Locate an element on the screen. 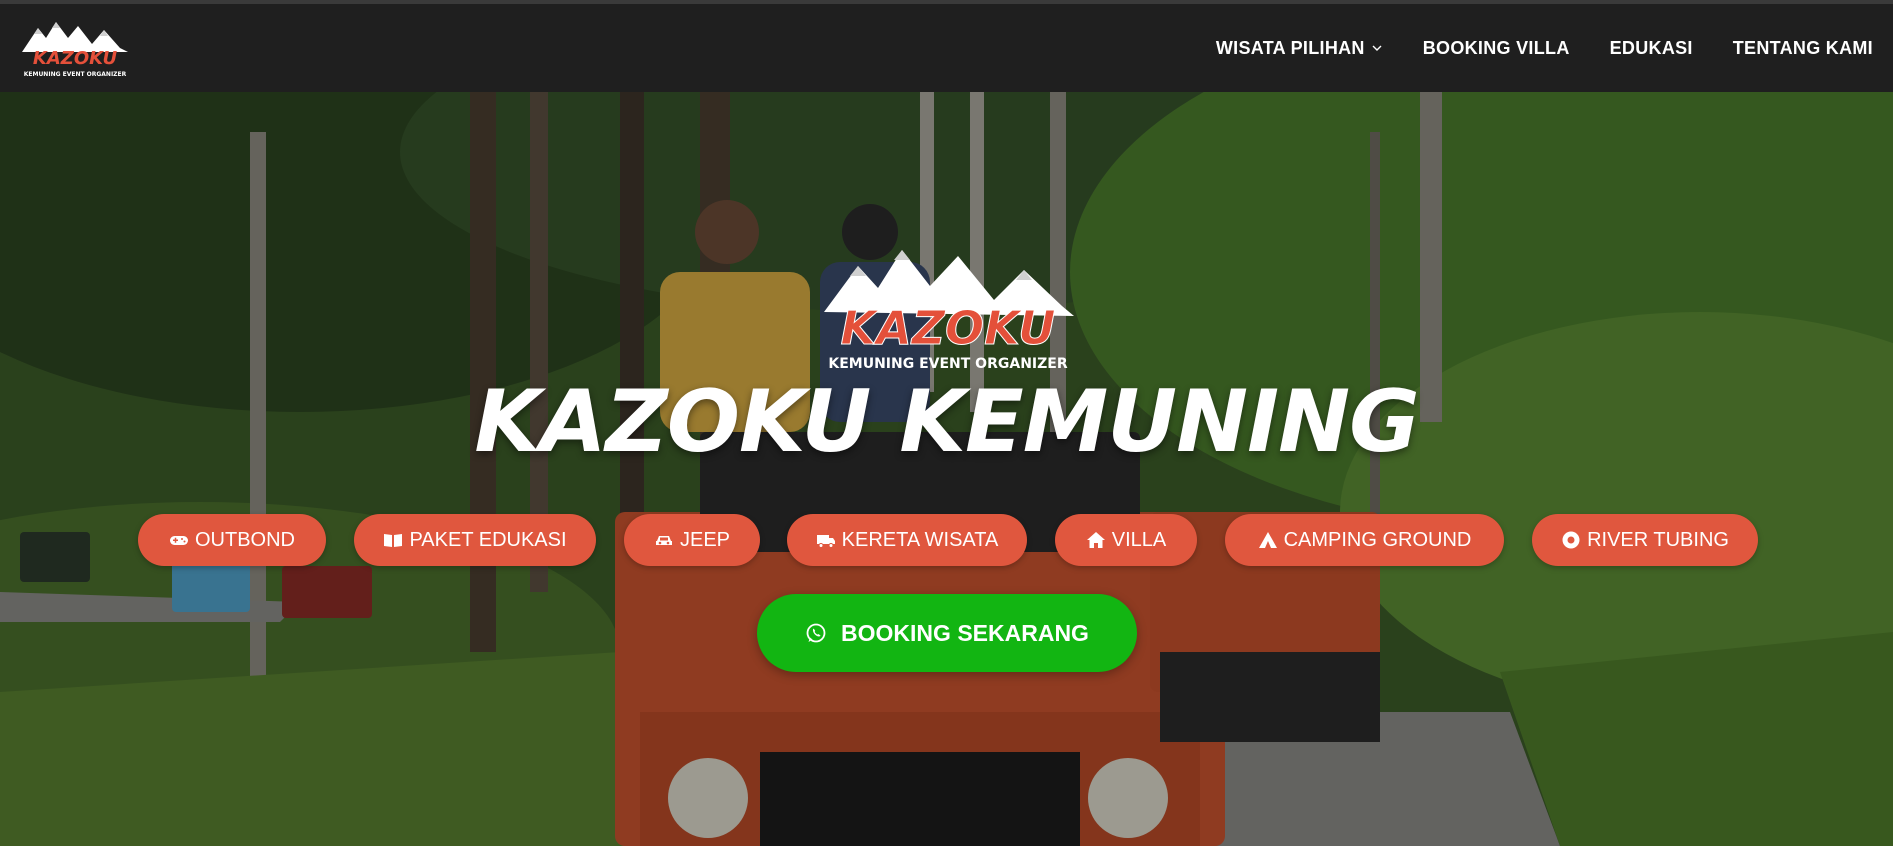 The width and height of the screenshot is (1893, 846). logo-text: KAZOKU is located at coordinates (75, 58).